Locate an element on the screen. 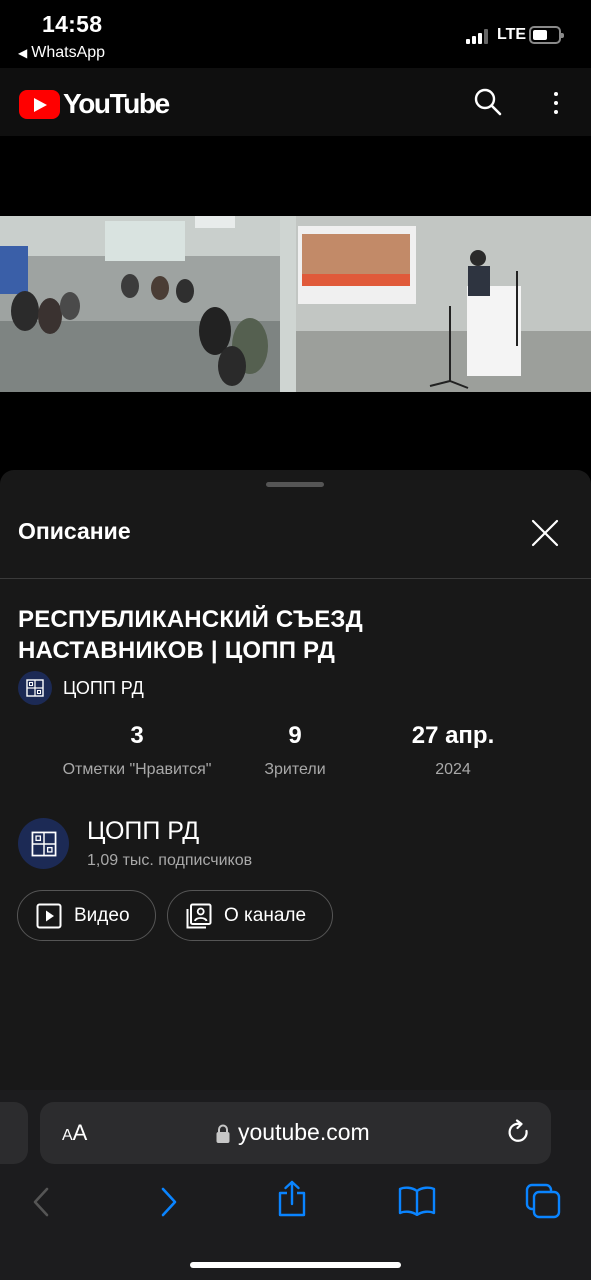 This screenshot has height=1280, width=591. views-stat: 9 Зрители is located at coordinates (295, 750).